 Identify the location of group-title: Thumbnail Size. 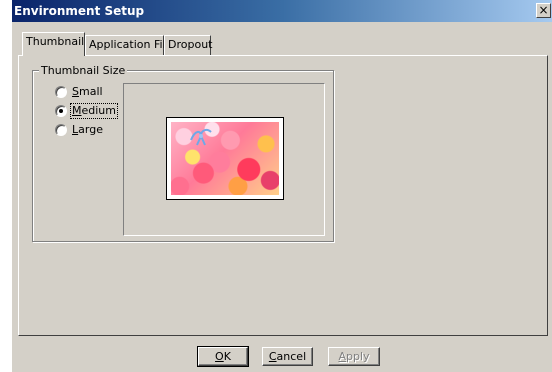
(83, 70).